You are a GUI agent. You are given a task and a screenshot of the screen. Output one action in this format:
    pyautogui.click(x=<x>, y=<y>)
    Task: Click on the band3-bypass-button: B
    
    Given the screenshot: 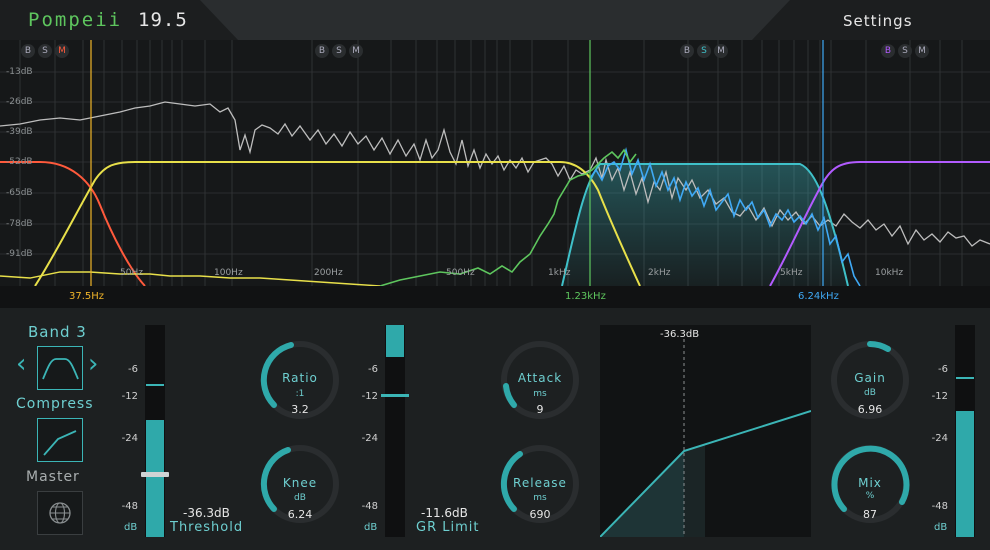 What is the action you would take?
    pyautogui.click(x=687, y=51)
    